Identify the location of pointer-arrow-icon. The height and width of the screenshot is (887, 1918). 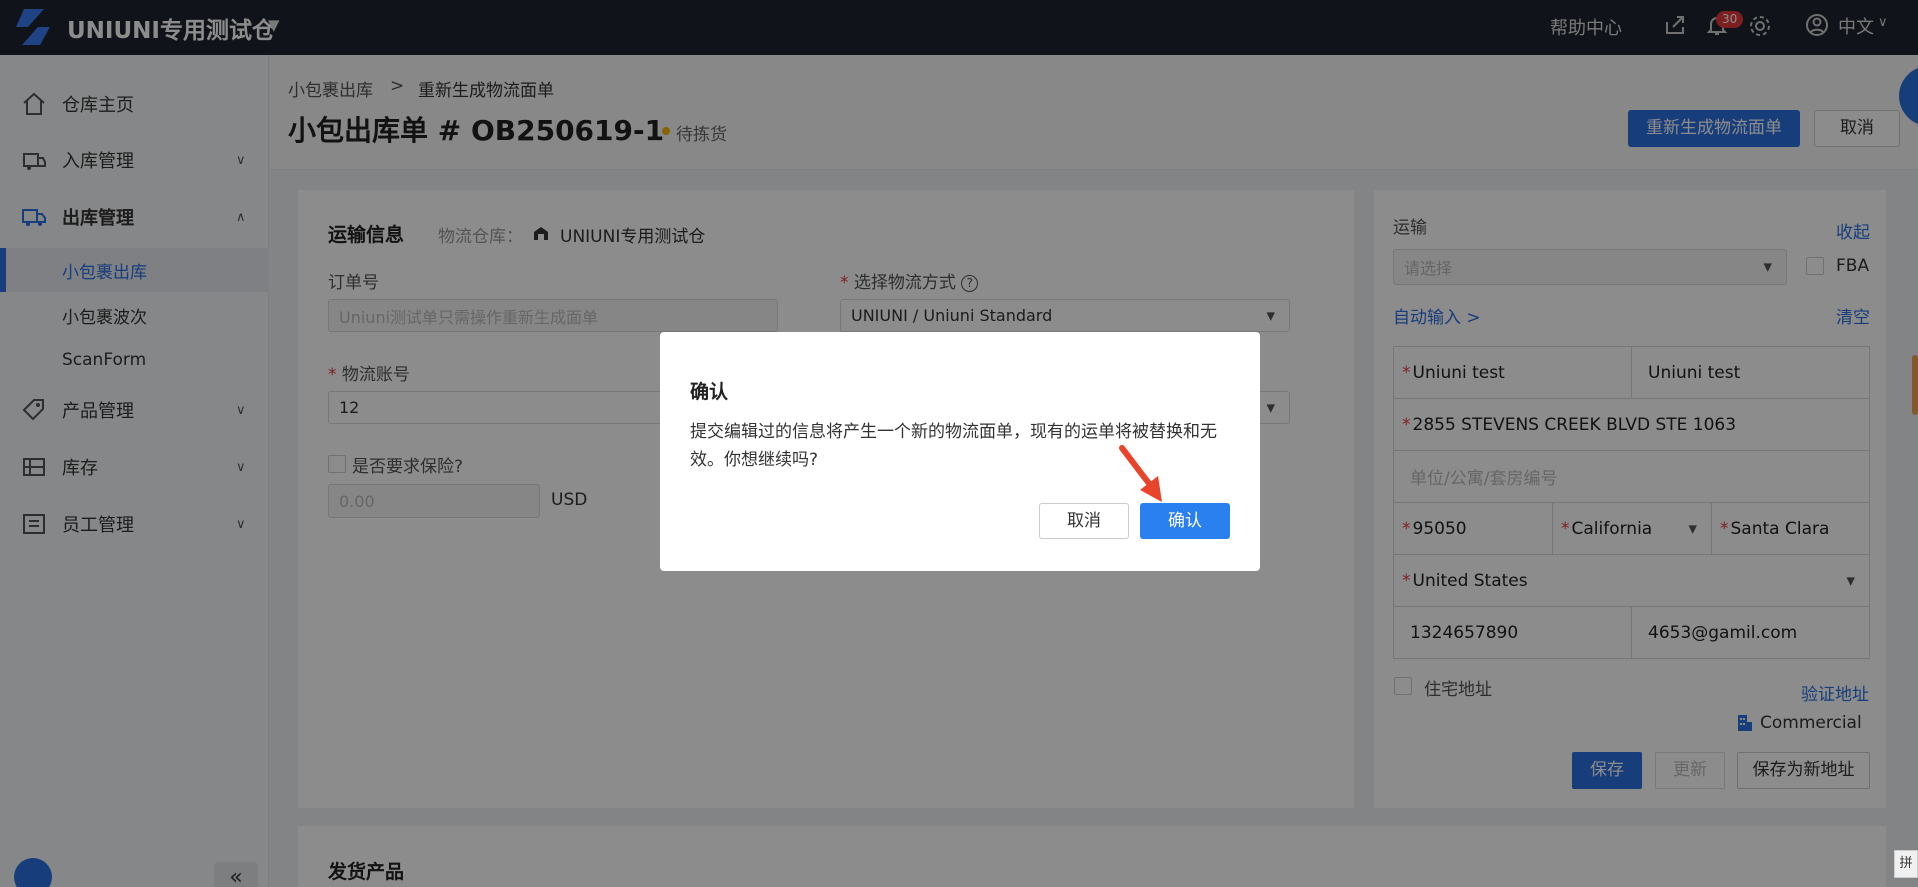
(1140, 473).